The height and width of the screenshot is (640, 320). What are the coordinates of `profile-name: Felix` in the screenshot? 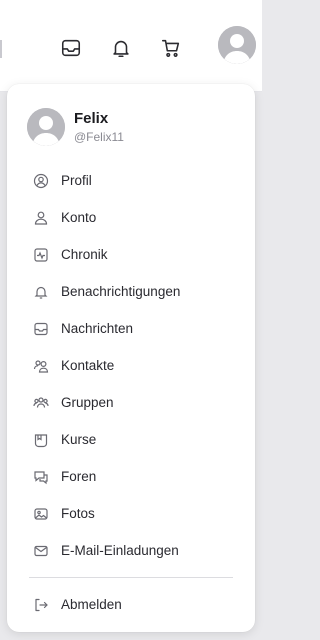 It's located at (91, 118).